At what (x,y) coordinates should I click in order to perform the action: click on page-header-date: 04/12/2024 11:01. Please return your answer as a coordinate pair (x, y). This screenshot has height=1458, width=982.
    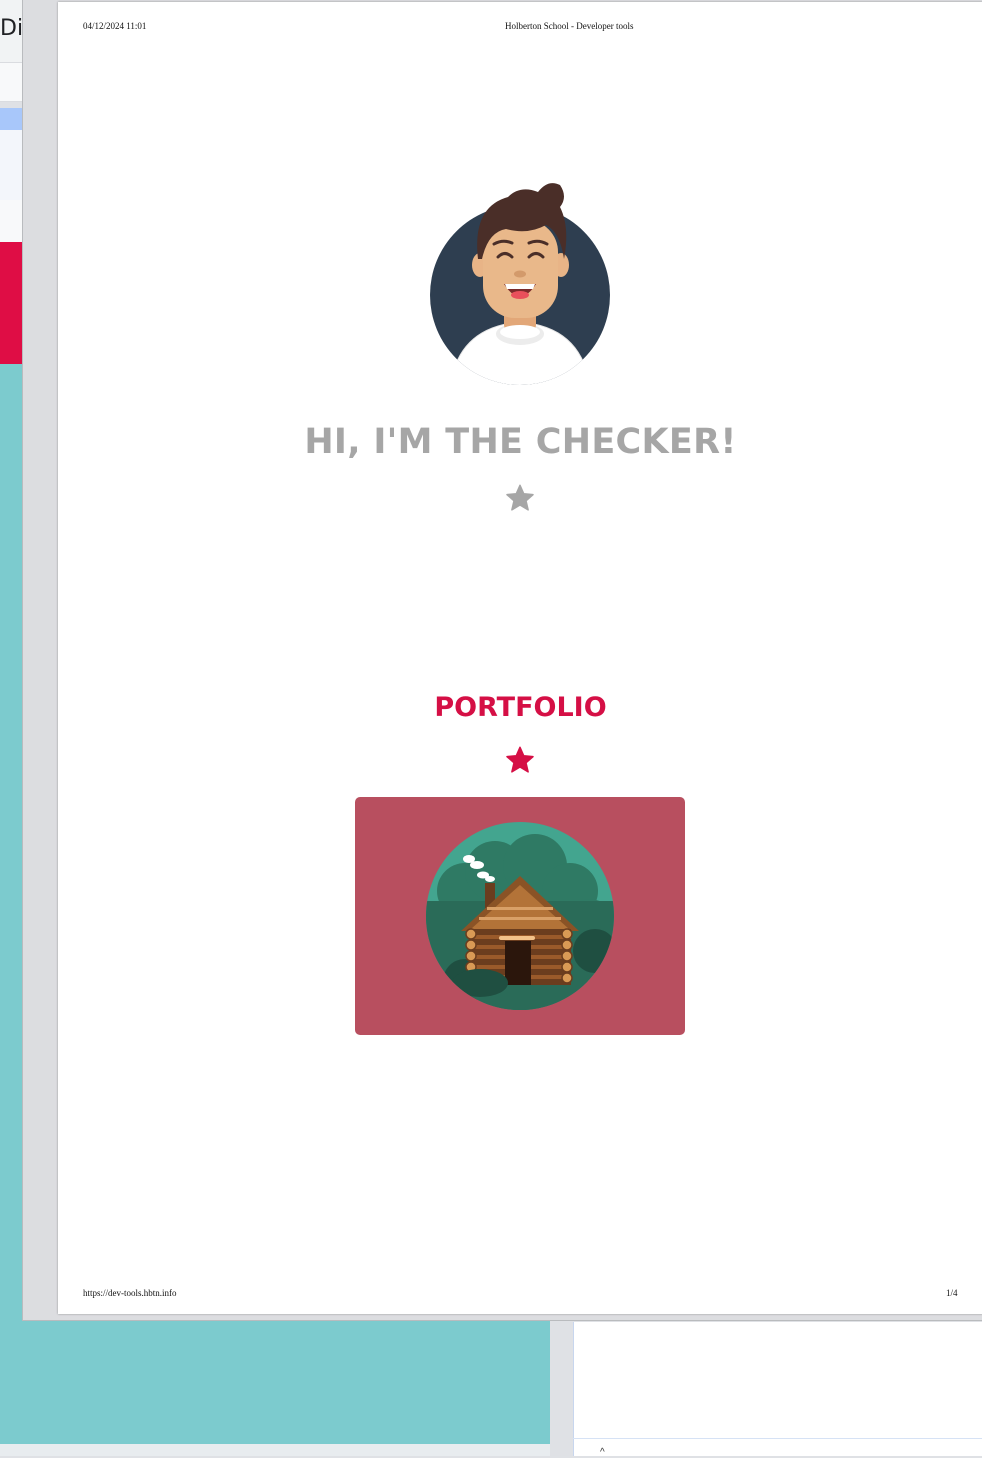
    Looking at the image, I should click on (115, 26).